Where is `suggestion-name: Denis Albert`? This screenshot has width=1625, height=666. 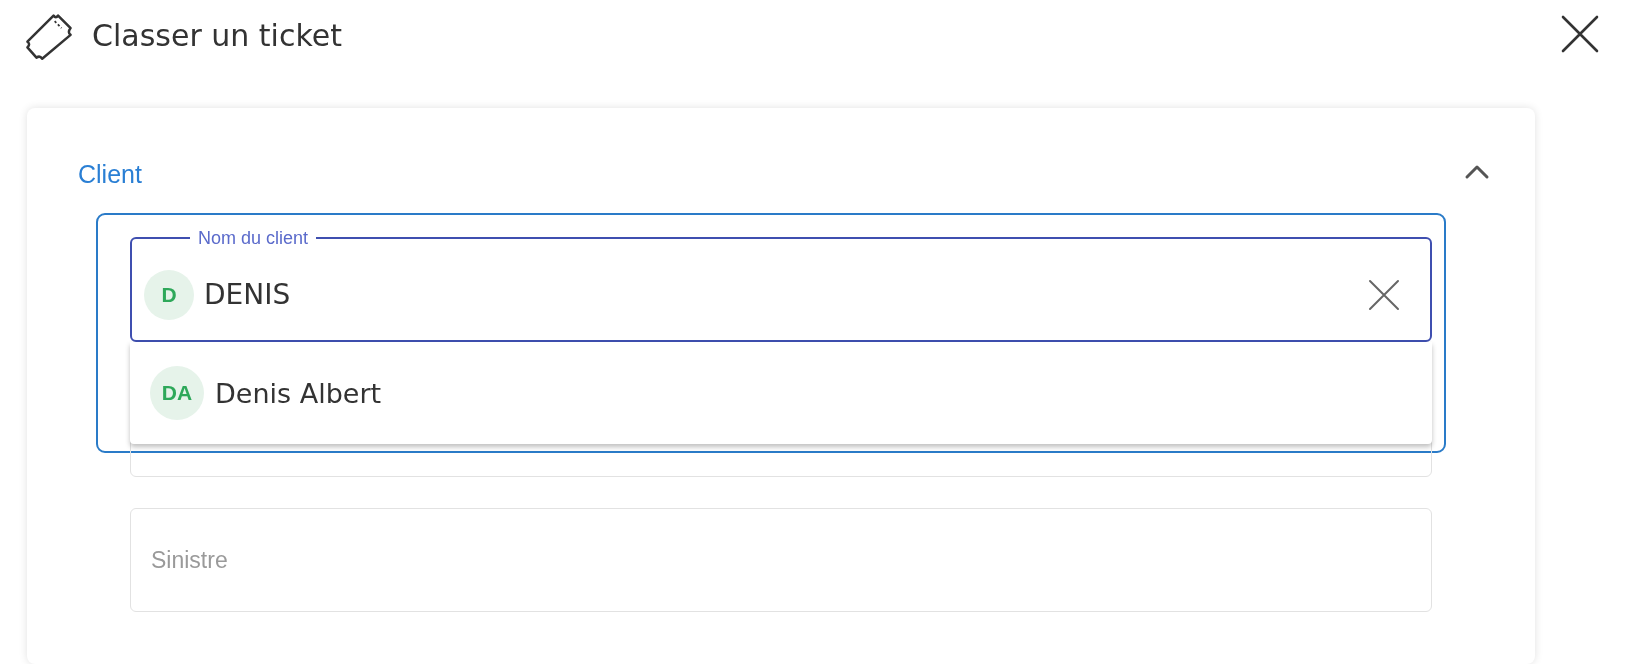
suggestion-name: Denis Albert is located at coordinates (298, 393).